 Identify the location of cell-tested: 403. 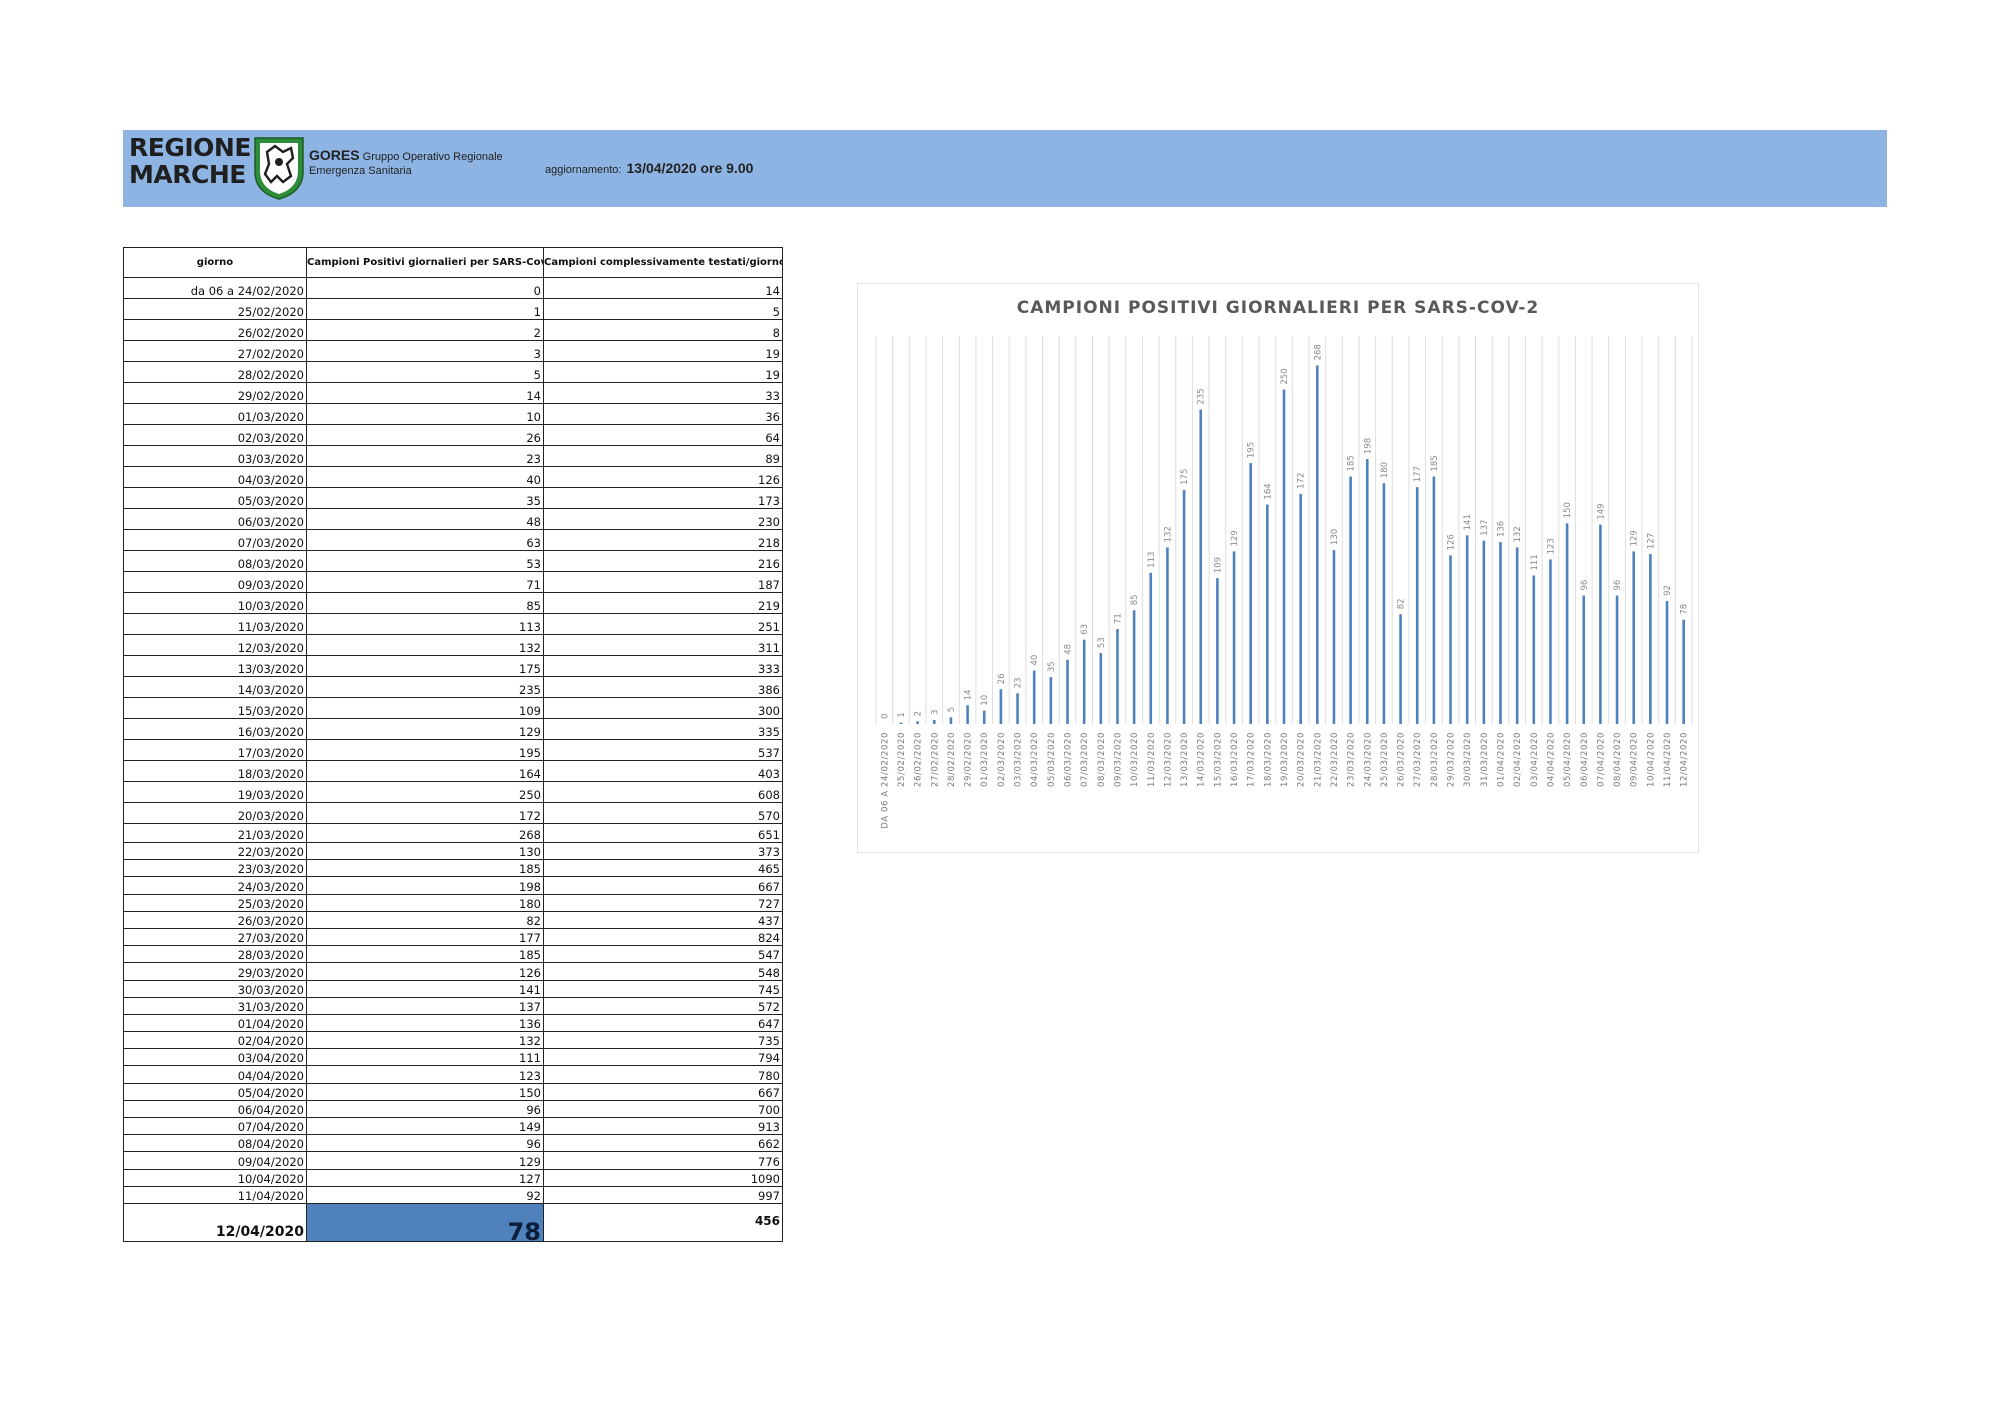
(663, 771).